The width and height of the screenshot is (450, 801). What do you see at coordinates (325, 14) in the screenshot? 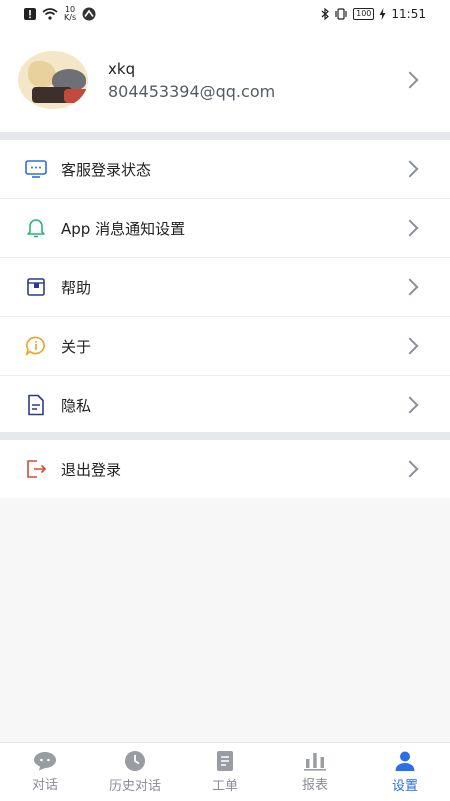
I see `bluetooth-icon` at bounding box center [325, 14].